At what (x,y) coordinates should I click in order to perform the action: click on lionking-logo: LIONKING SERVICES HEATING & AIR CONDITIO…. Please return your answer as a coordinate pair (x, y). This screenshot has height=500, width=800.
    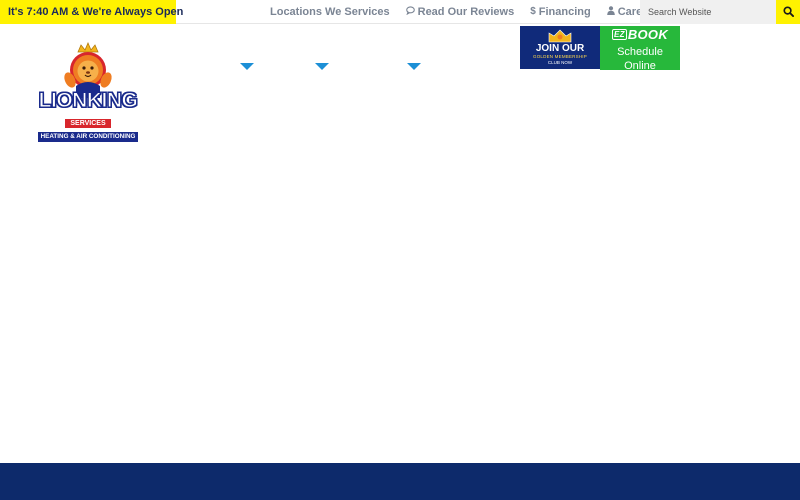
    Looking at the image, I should click on (88, 95).